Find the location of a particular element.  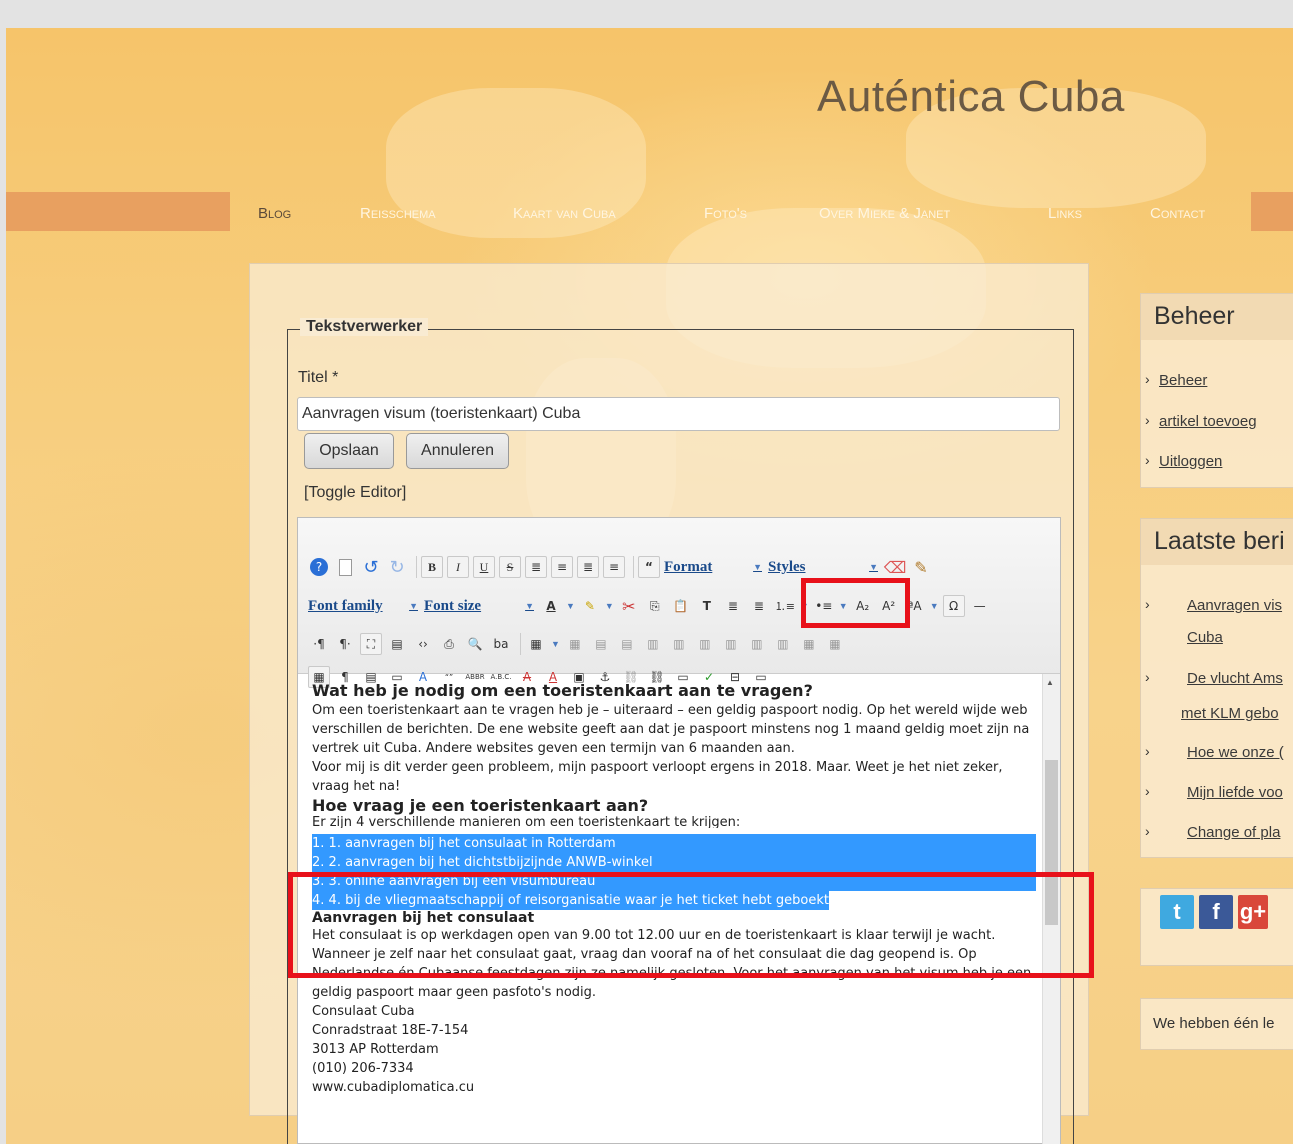

align-left-icon: ≣ is located at coordinates (536, 567).